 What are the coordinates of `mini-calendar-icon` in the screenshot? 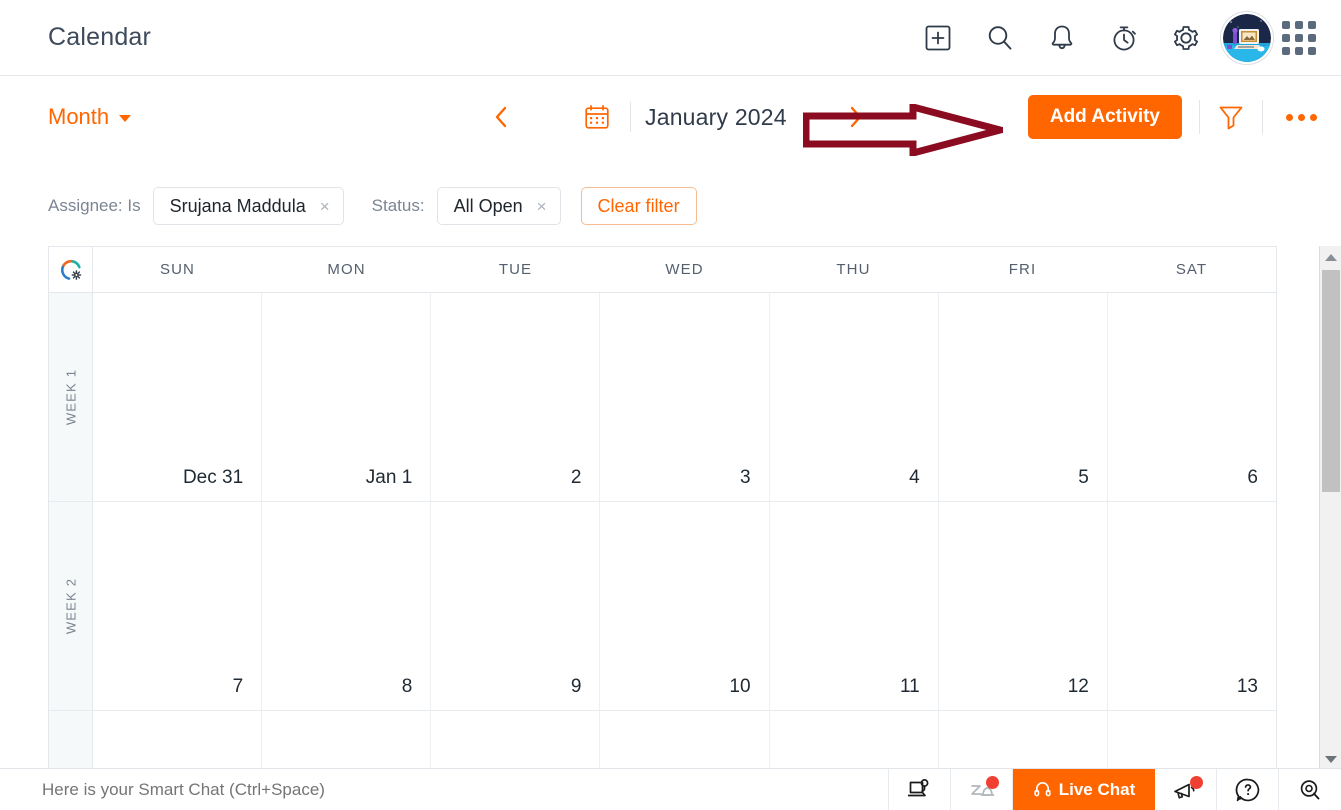 It's located at (597, 117).